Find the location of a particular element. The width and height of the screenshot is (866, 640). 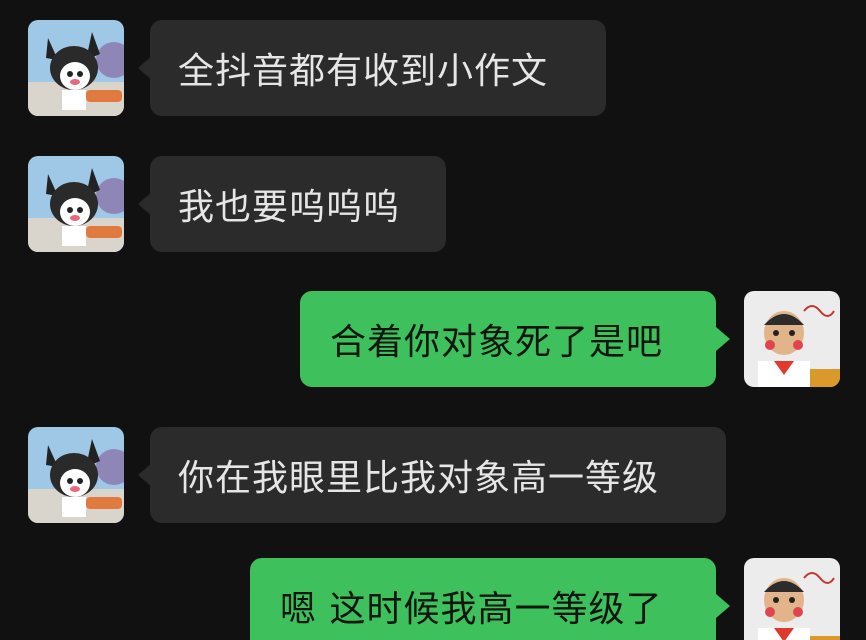

message-bubble-outgoing: 嗯 这时候我高一等级了 is located at coordinates (483, 599).